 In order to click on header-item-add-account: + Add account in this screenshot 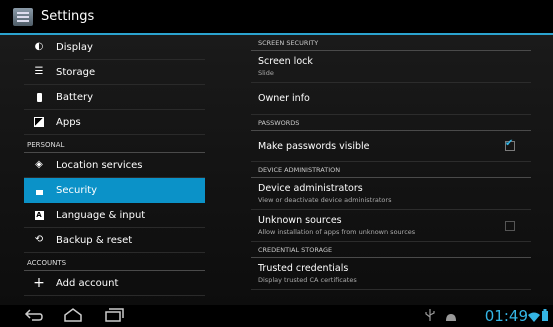, I will do `click(114, 283)`.